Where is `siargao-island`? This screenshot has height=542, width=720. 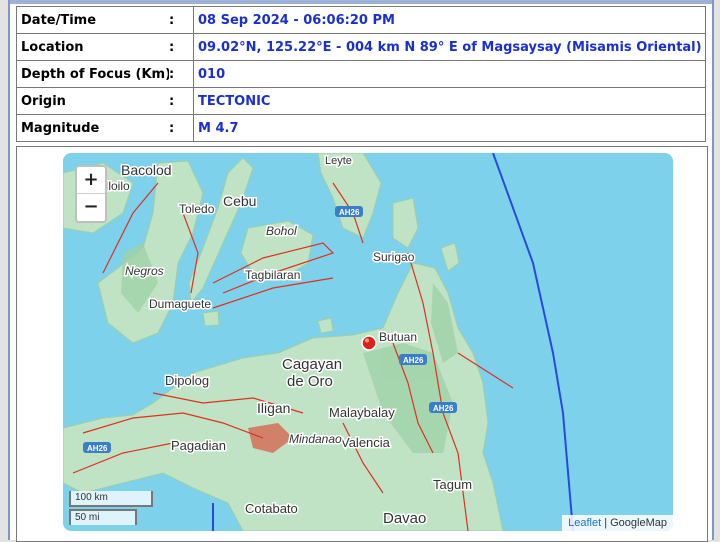
siargao-island is located at coordinates (450, 257).